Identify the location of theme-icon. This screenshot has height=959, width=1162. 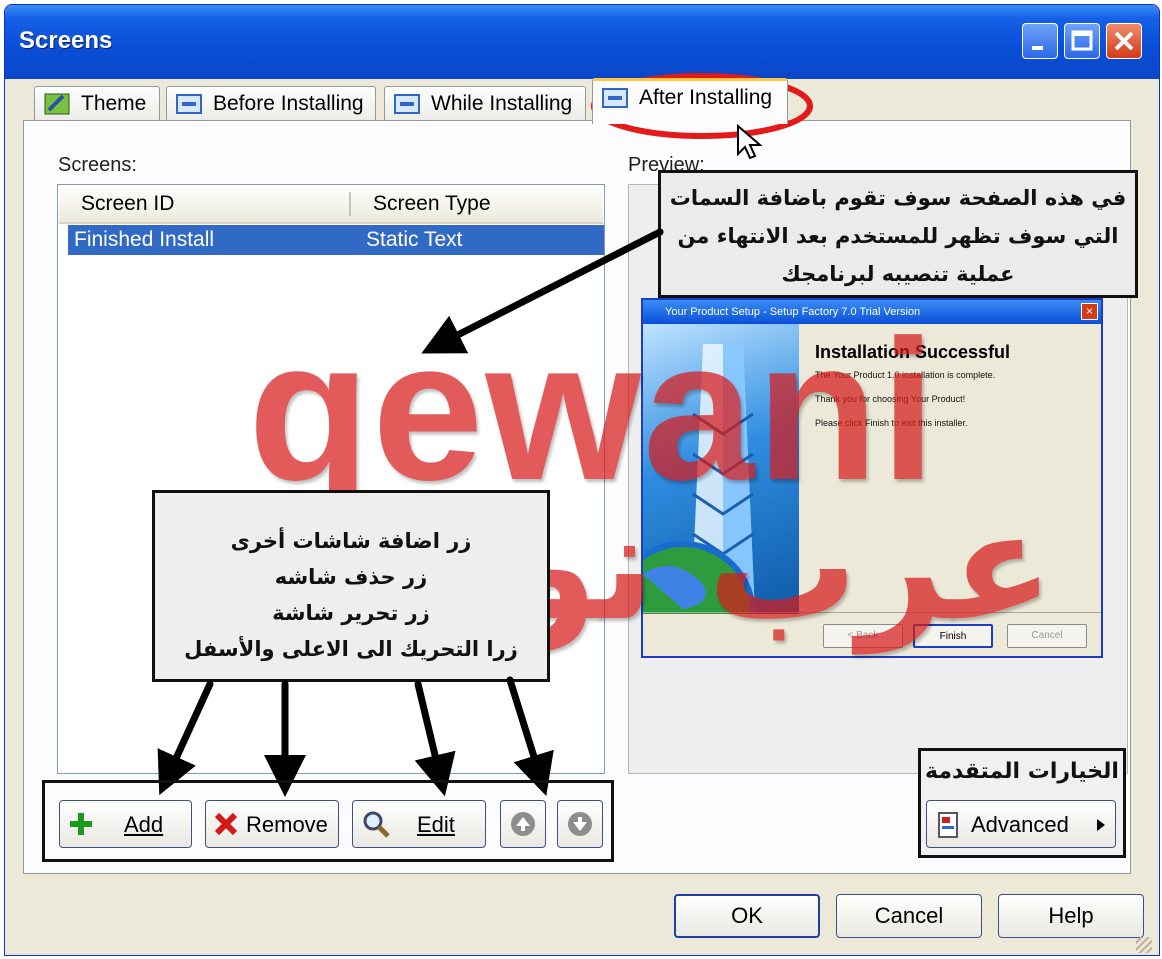
(57, 104).